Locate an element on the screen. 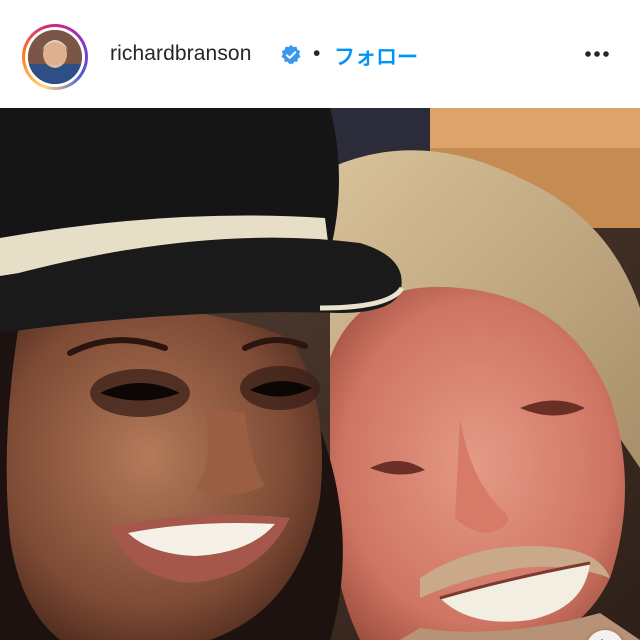 This screenshot has height=640, width=640. next-image-button is located at coordinates (605, 635).